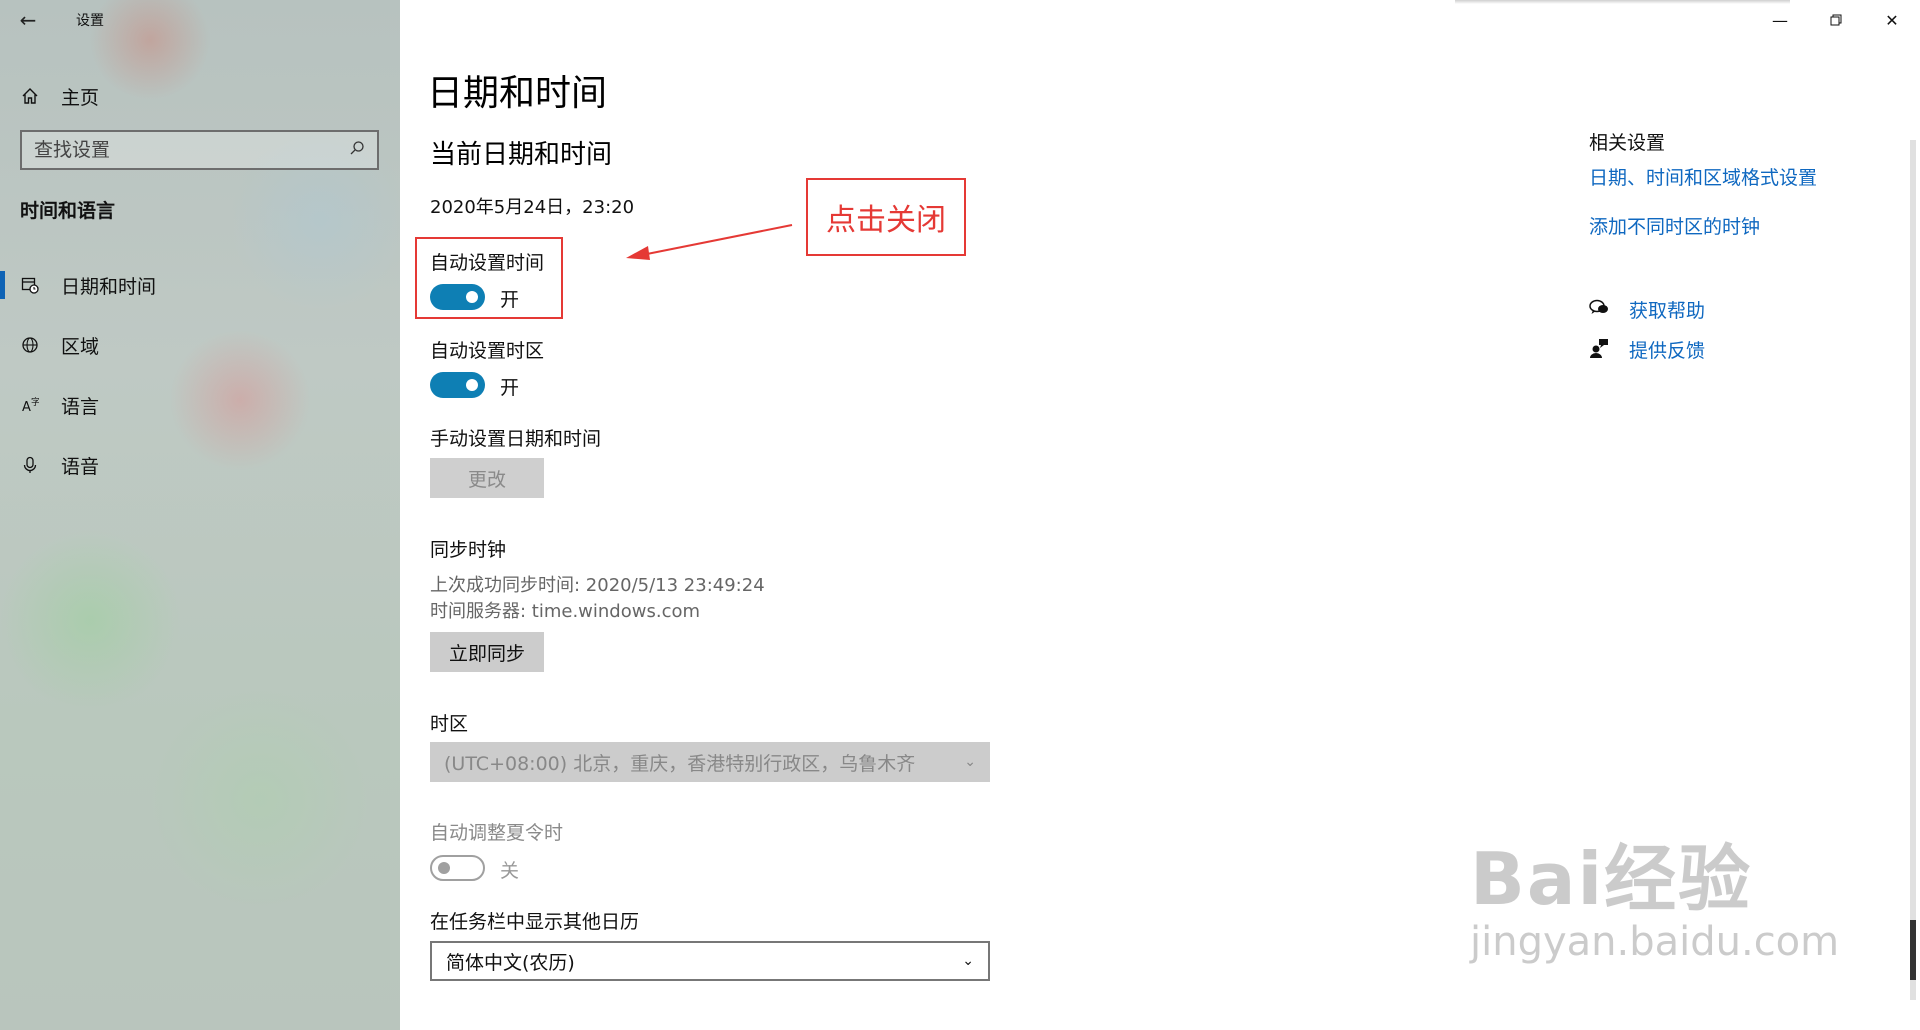 The height and width of the screenshot is (1030, 1920). I want to click on dst-state: 关, so click(510, 871).